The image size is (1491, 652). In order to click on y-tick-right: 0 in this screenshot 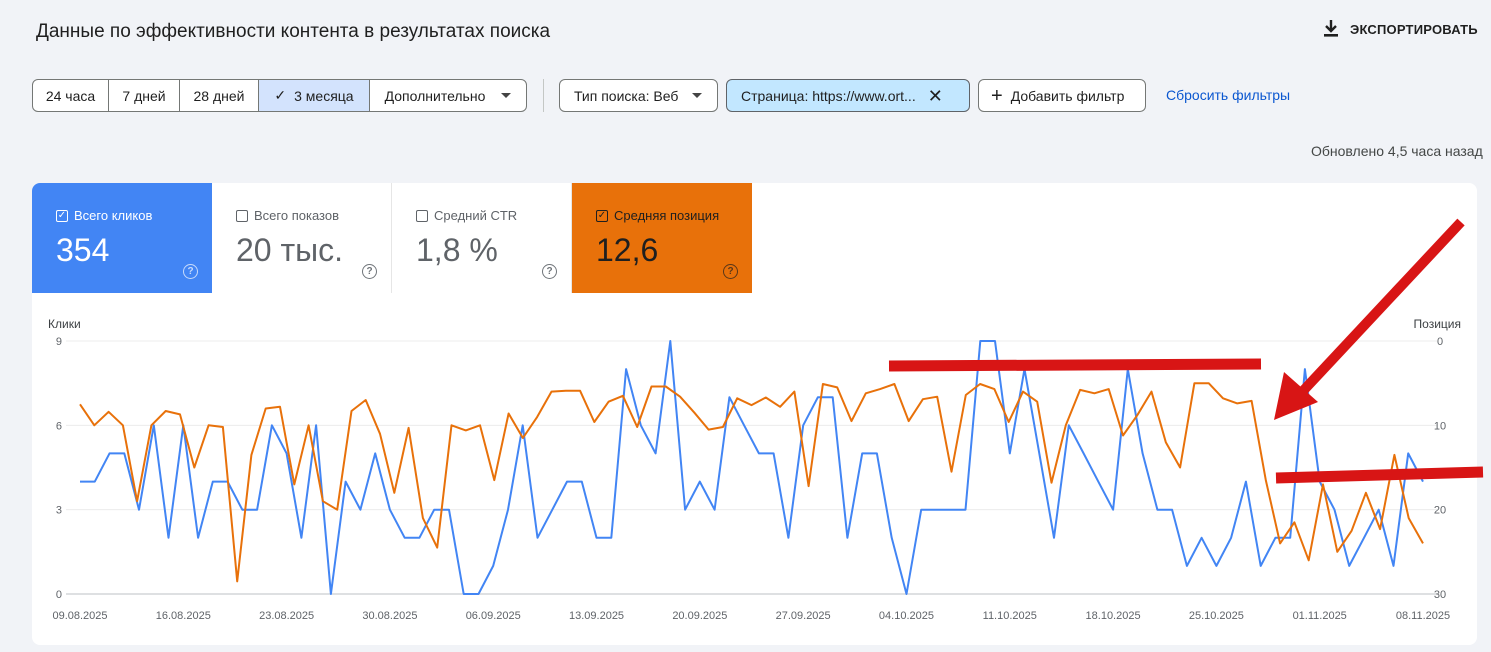, I will do `click(1440, 342)`.